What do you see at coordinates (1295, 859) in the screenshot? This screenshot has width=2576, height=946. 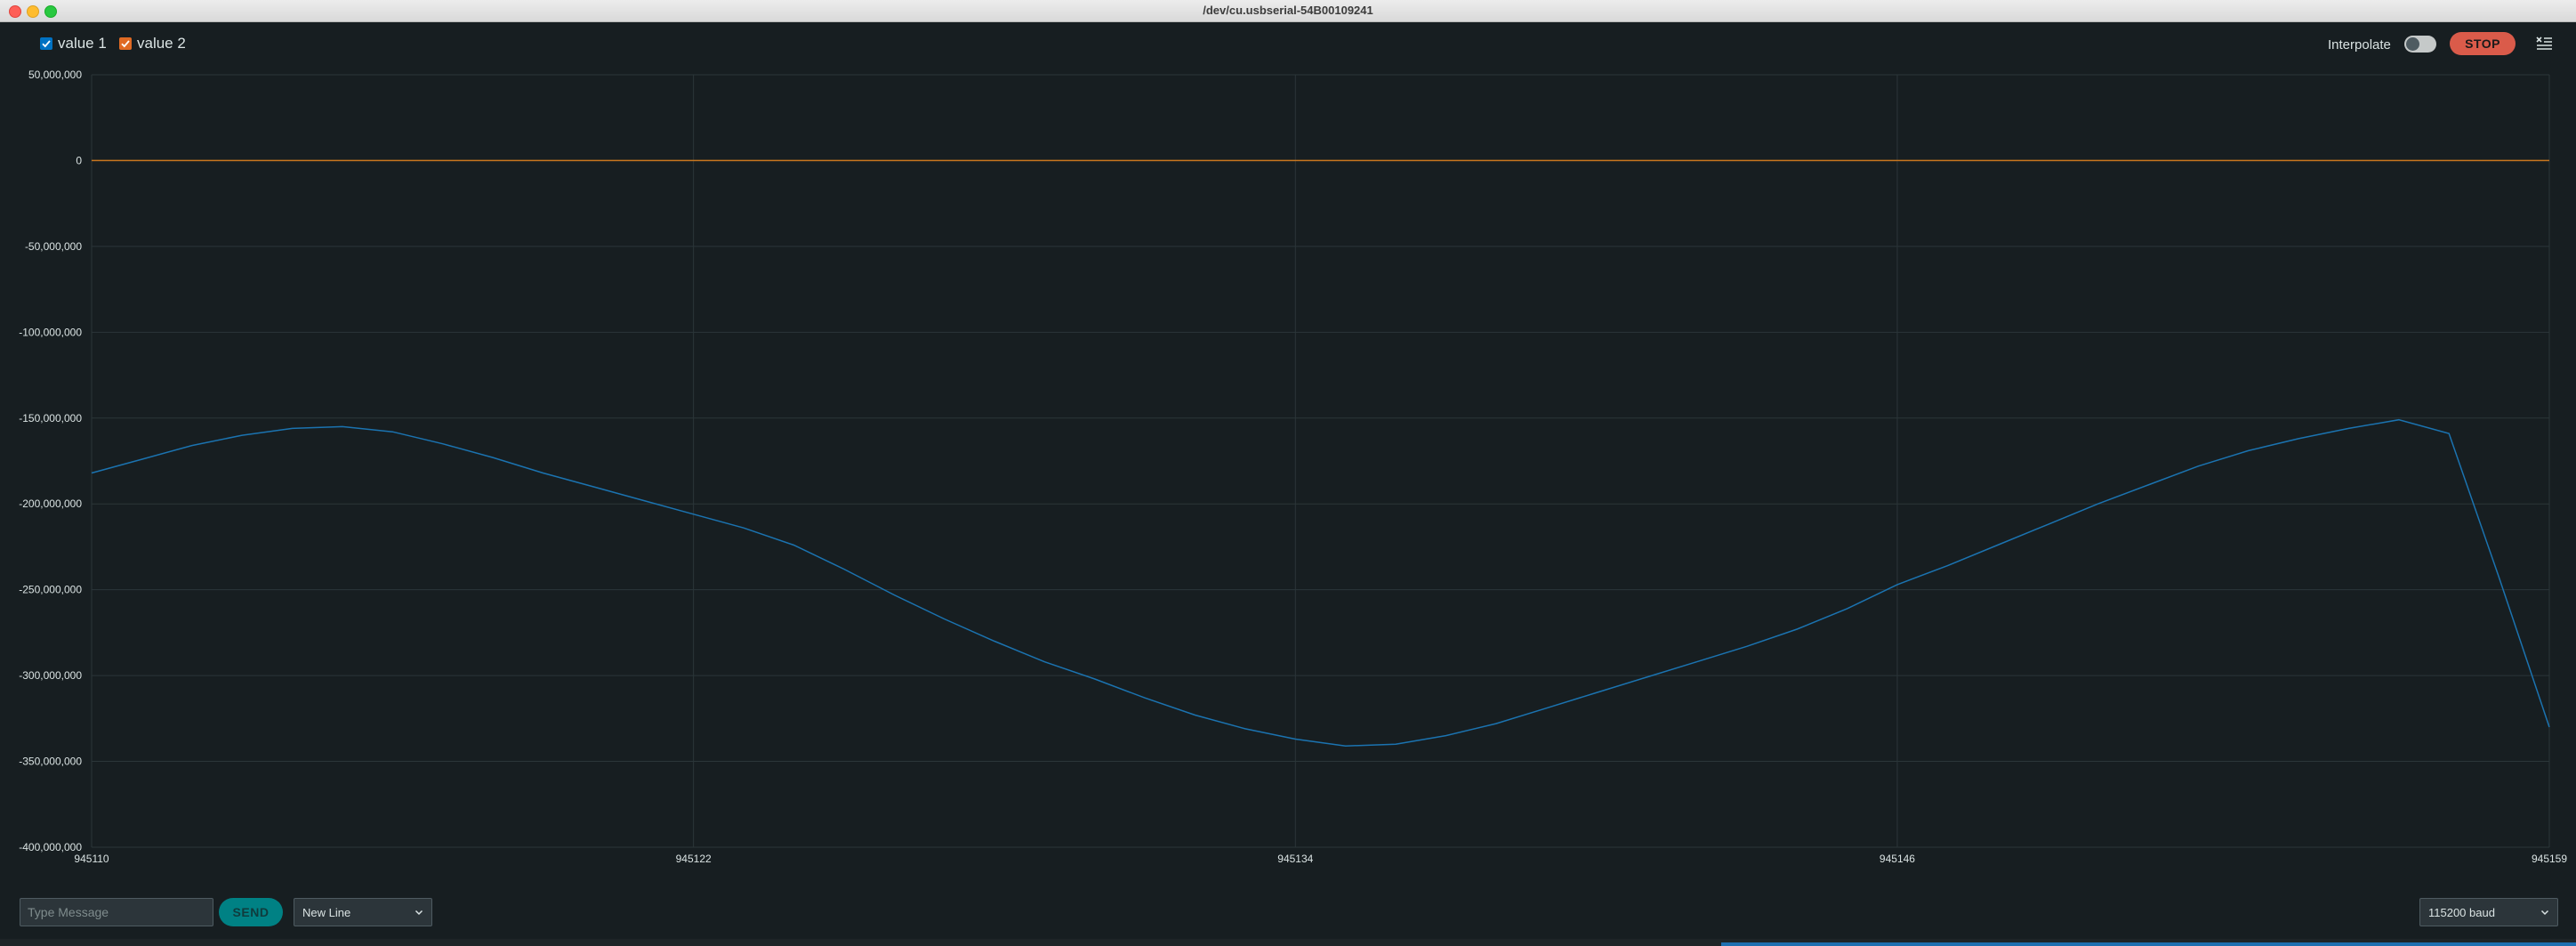 I see `x-tick-label: 945134` at bounding box center [1295, 859].